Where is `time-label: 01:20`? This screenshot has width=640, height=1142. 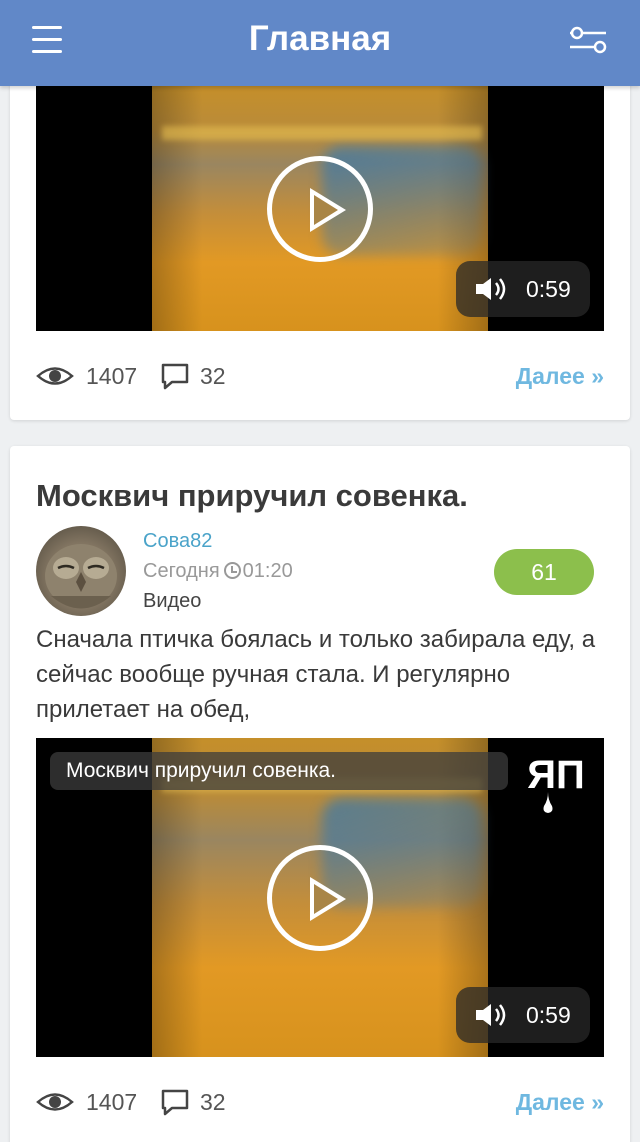
time-label: 01:20 is located at coordinates (267, 571).